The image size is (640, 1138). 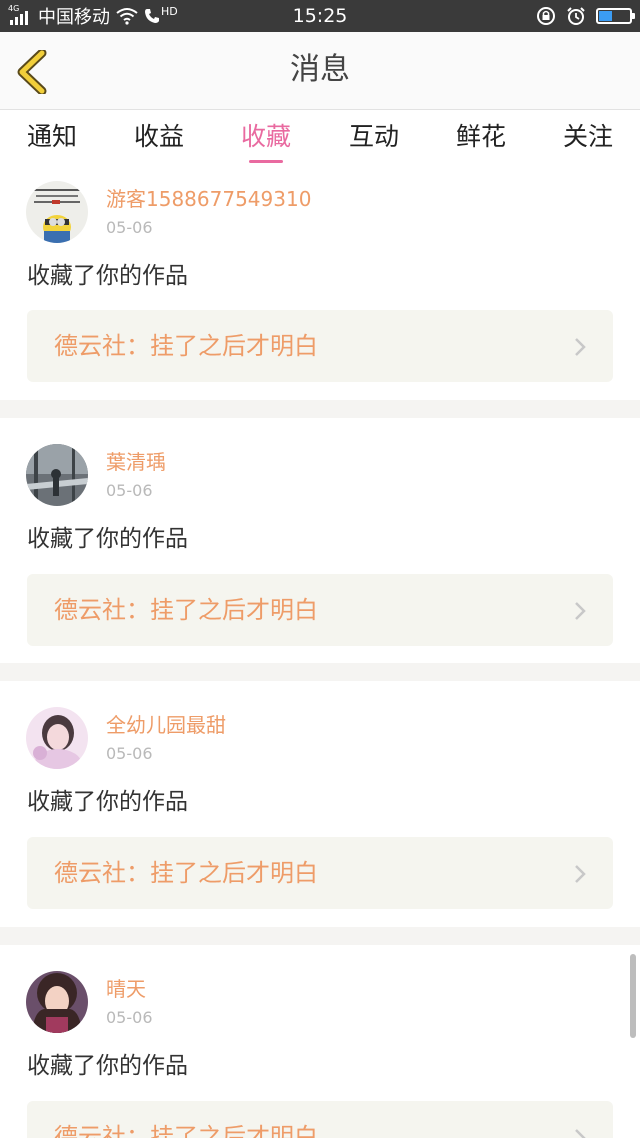 I want to click on tab-earnings: 收益, so click(x=159, y=139).